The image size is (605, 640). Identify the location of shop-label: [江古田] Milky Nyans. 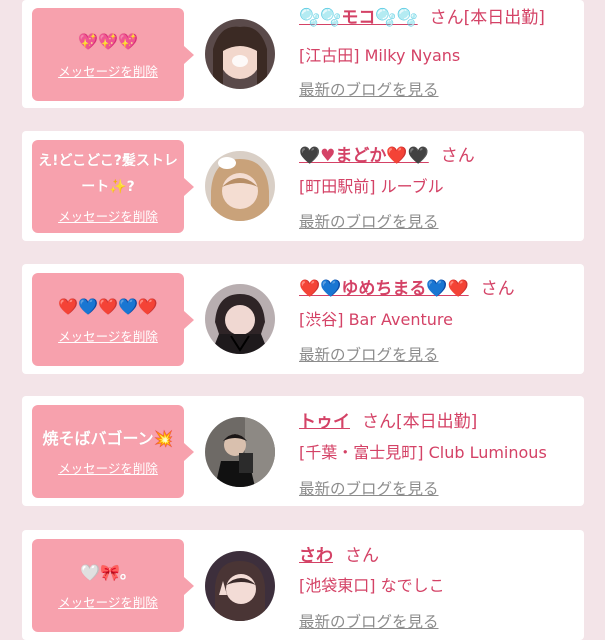
(380, 55).